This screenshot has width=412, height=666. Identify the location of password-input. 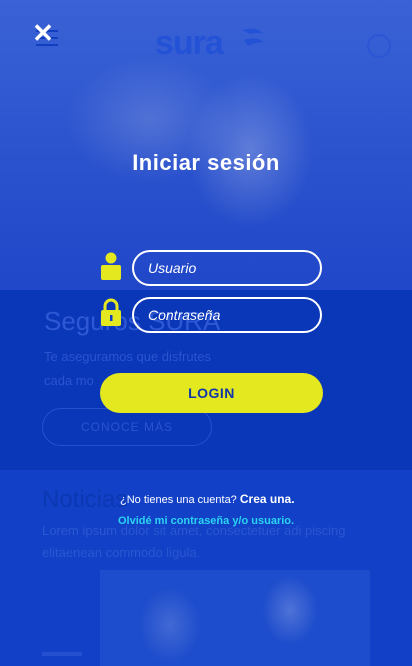
(227, 315).